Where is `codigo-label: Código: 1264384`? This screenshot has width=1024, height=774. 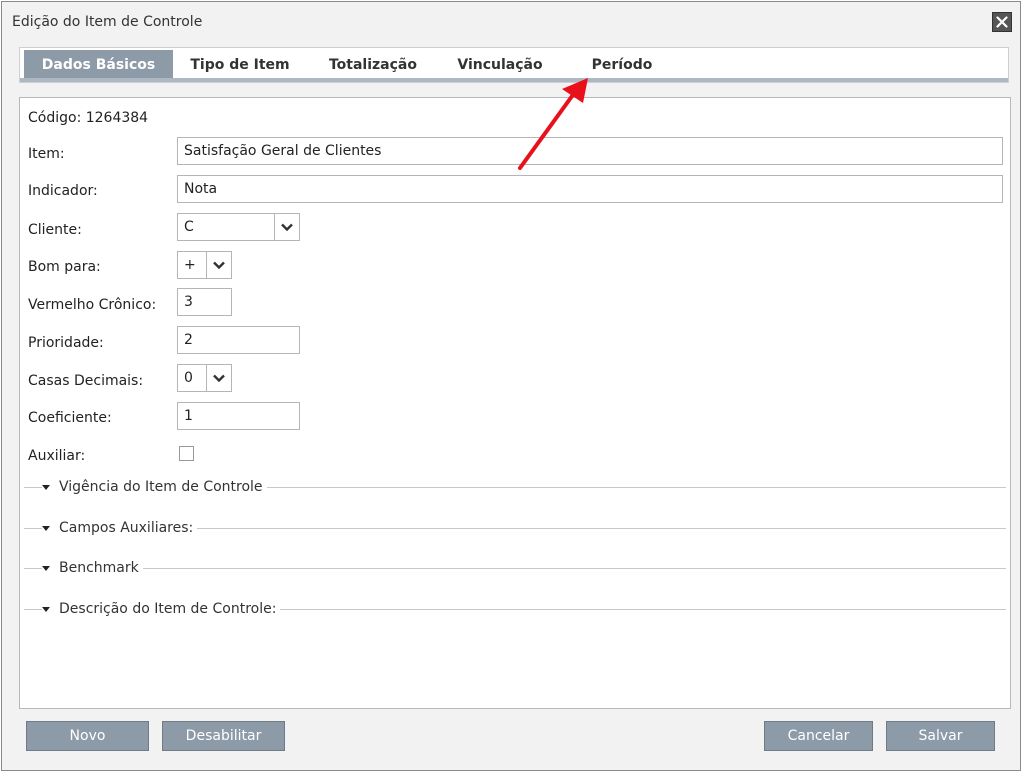 codigo-label: Código: 1264384 is located at coordinates (88, 118).